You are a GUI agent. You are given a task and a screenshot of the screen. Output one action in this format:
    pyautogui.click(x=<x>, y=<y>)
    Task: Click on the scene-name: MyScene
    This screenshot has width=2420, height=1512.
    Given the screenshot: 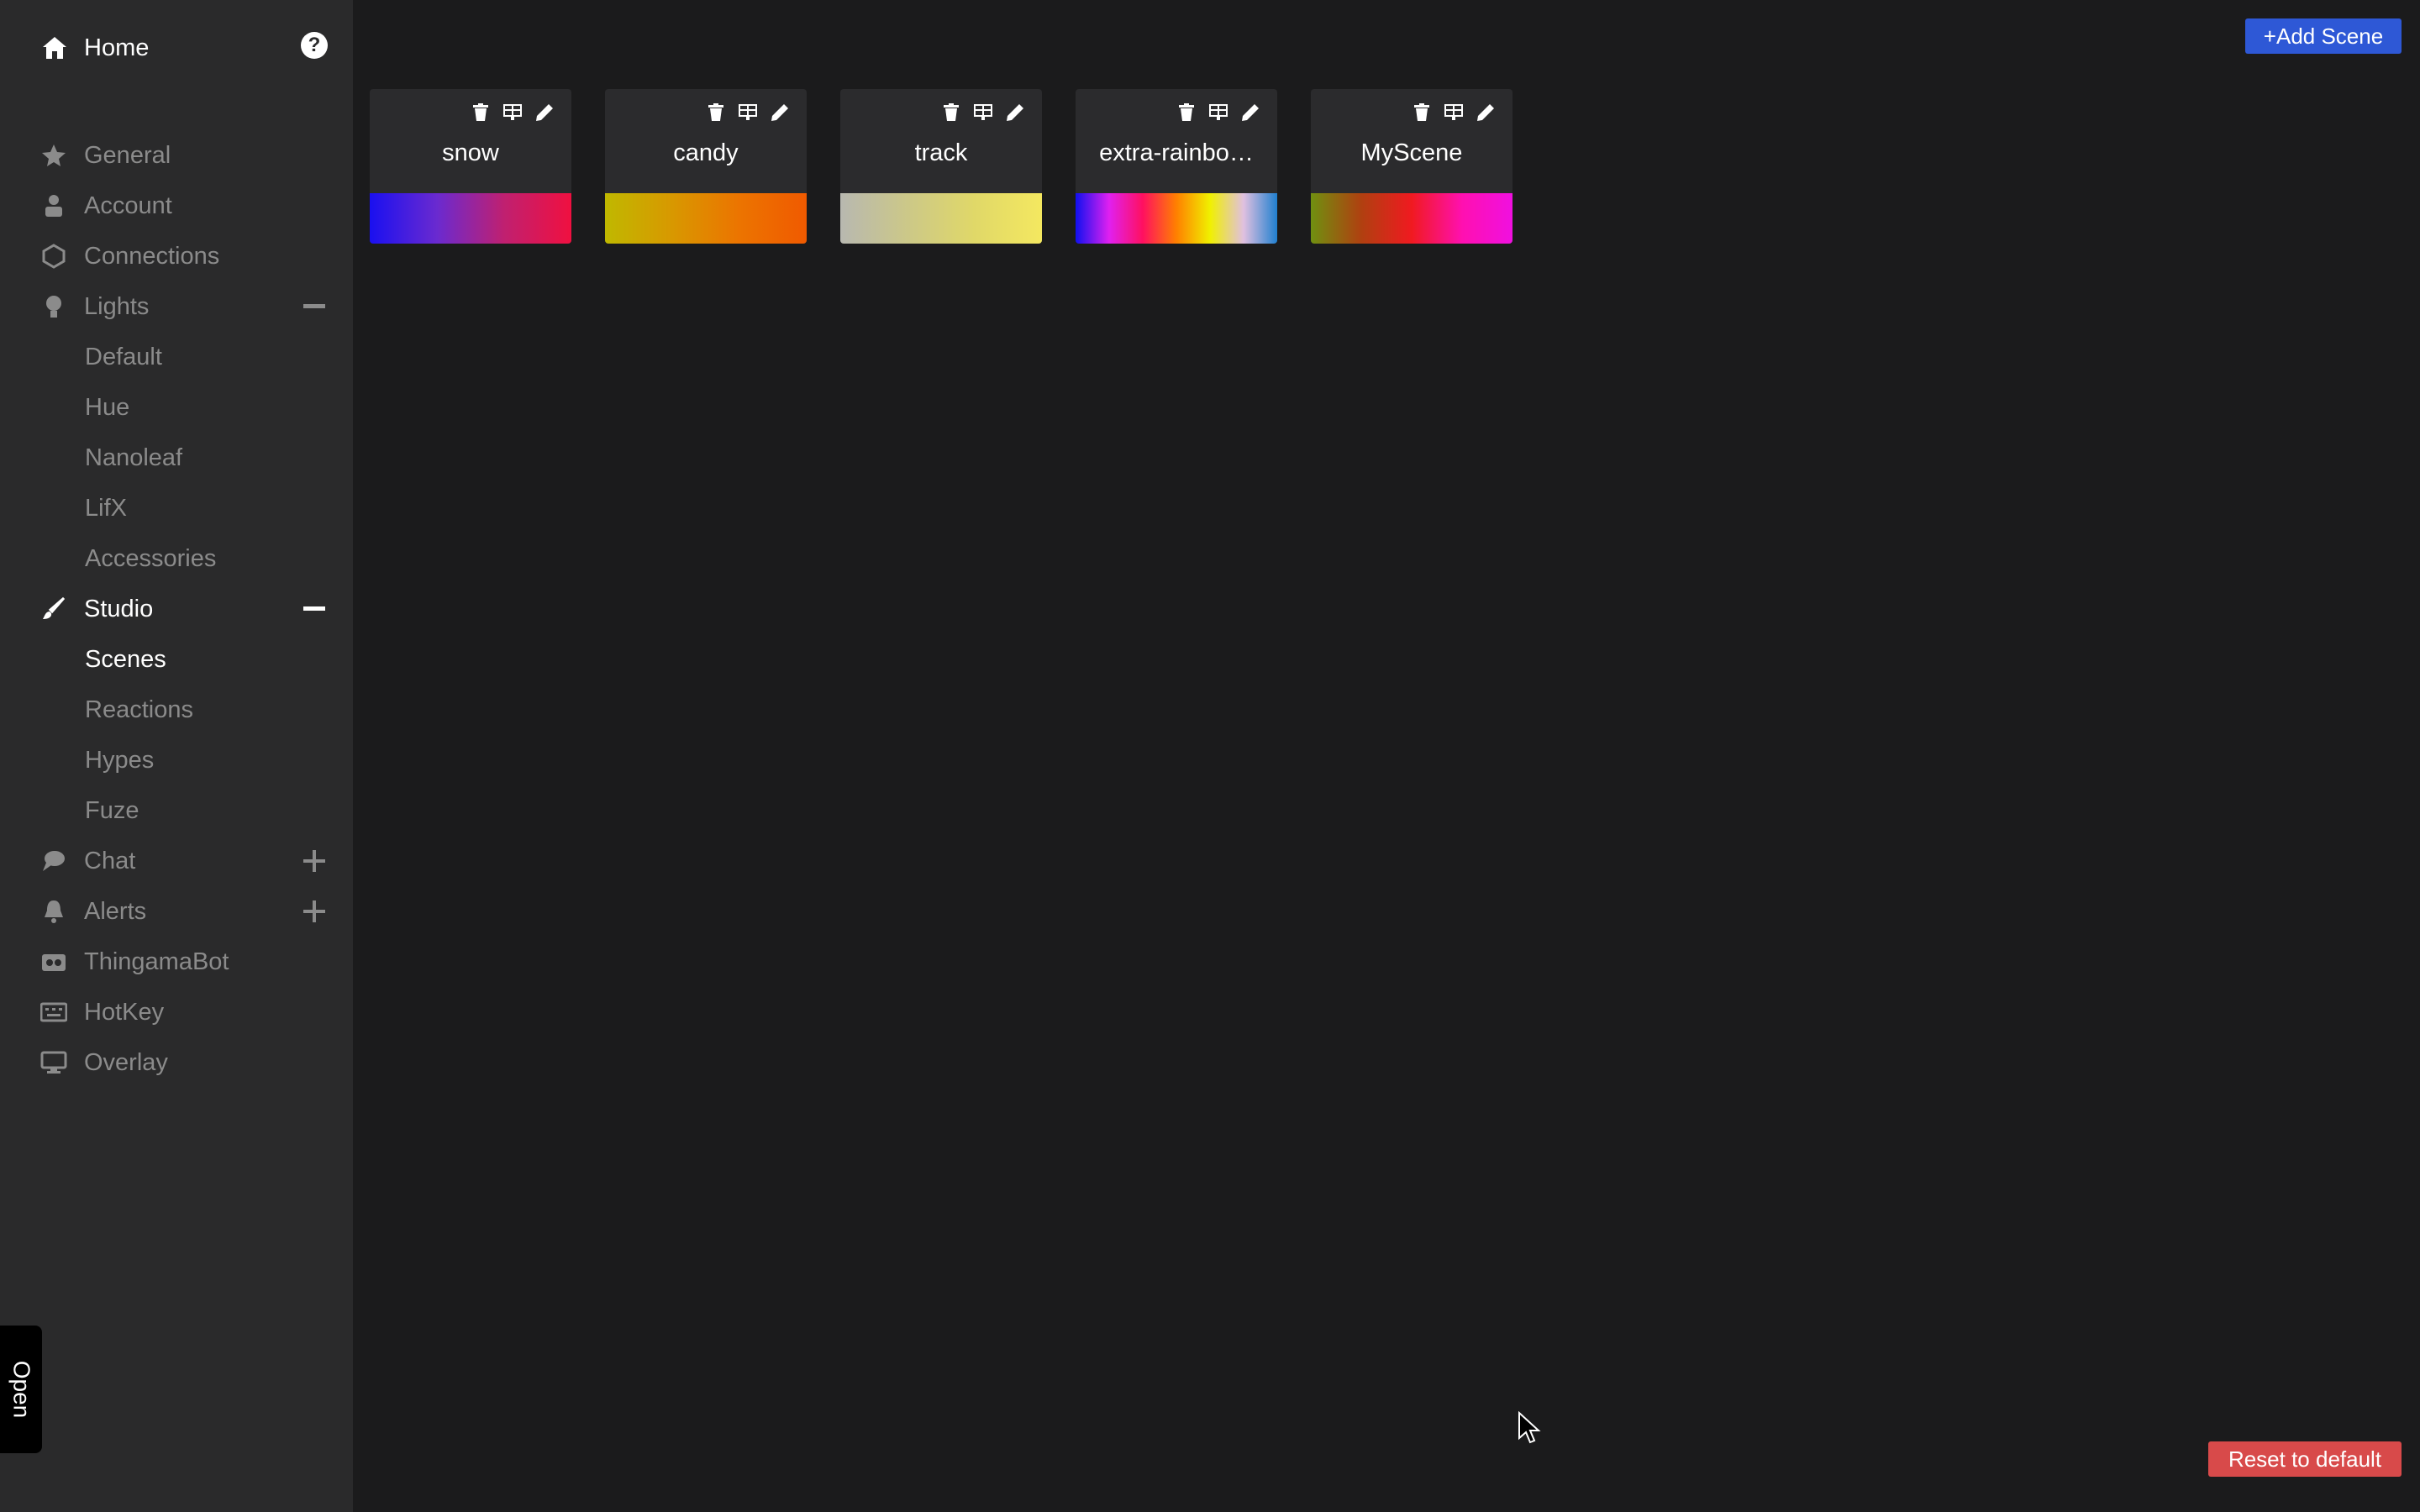 What is the action you would take?
    pyautogui.click(x=1411, y=152)
    